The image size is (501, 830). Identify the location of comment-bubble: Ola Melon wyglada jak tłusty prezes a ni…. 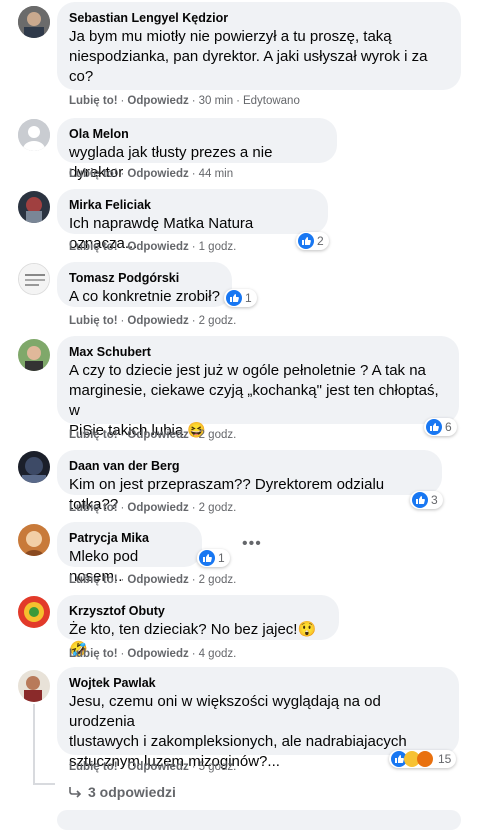
(197, 149).